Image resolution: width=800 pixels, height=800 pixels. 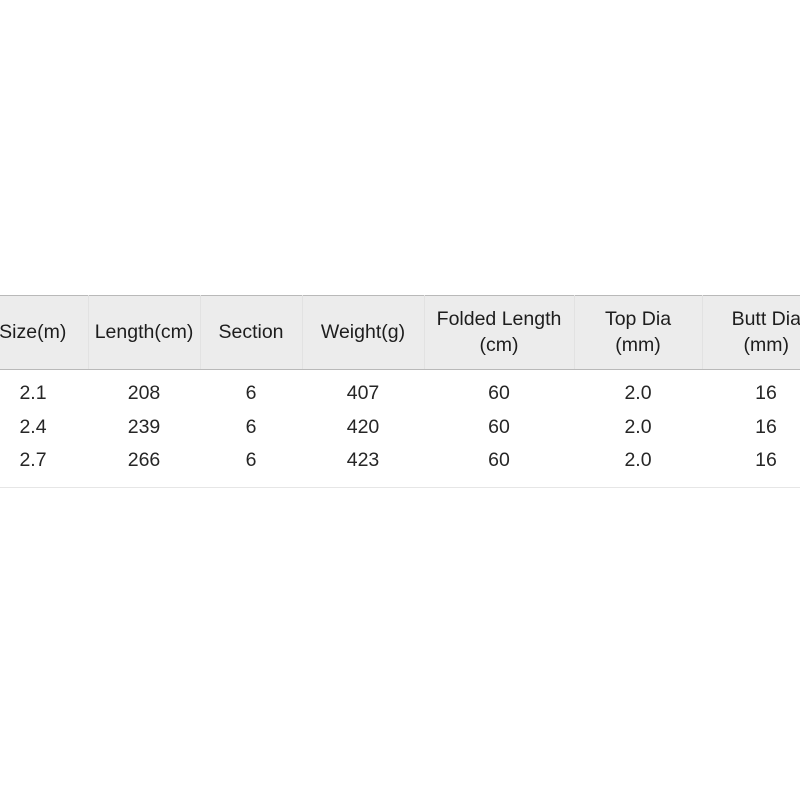 What do you see at coordinates (499, 344) in the screenshot?
I see `column-header-folded-length-line2: (cm)` at bounding box center [499, 344].